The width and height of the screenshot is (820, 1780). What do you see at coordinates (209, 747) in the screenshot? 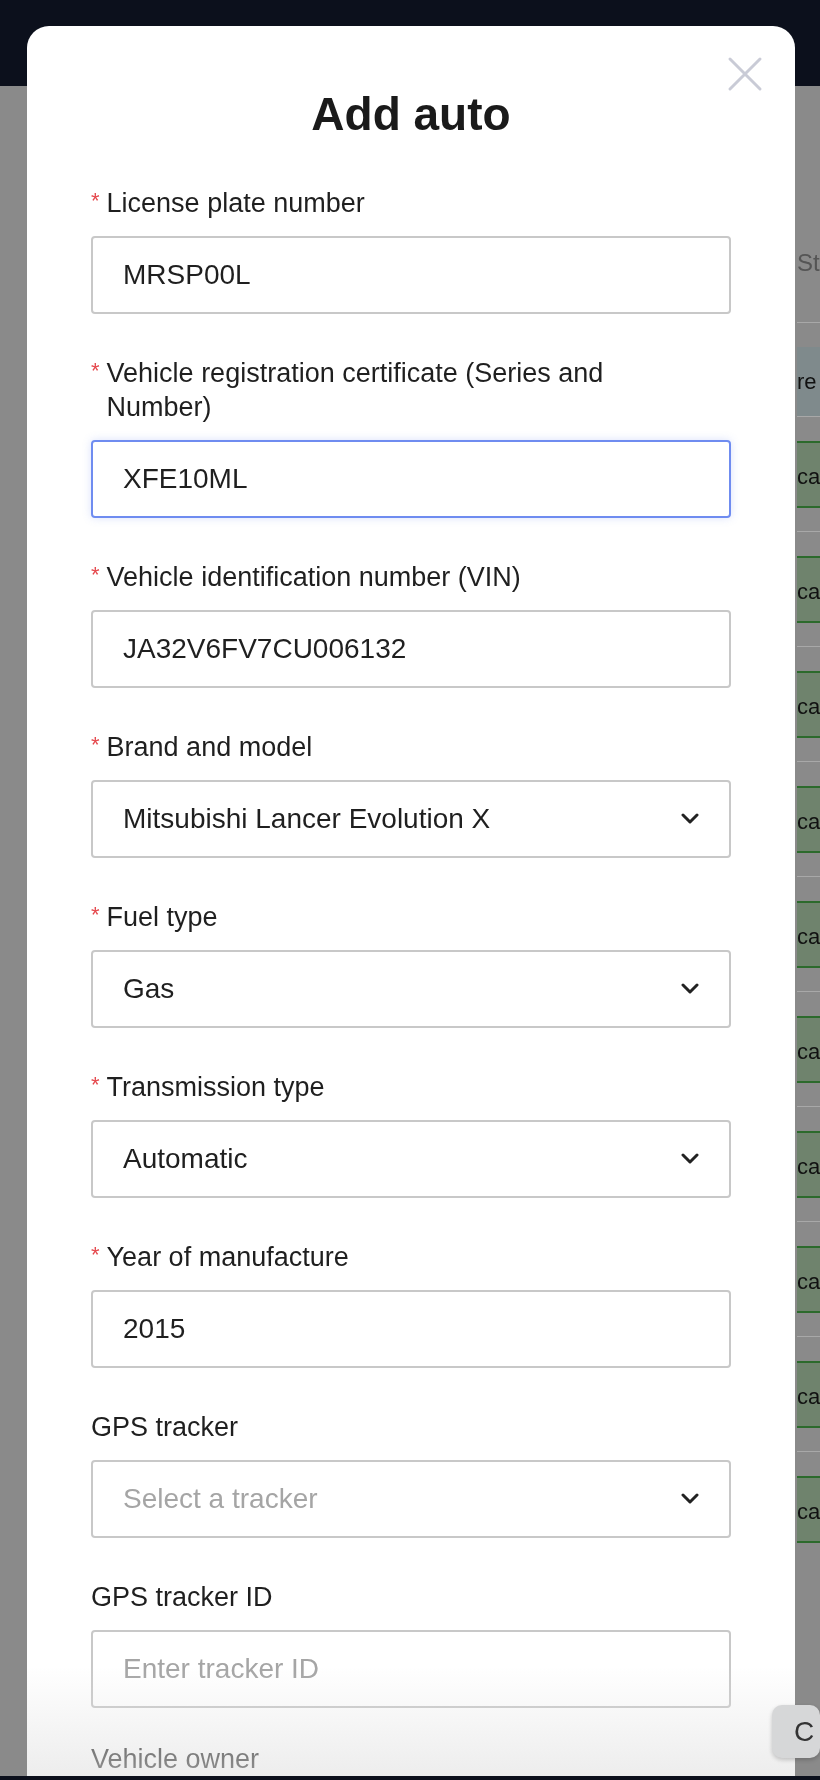
I see `field-label: Brand and model` at bounding box center [209, 747].